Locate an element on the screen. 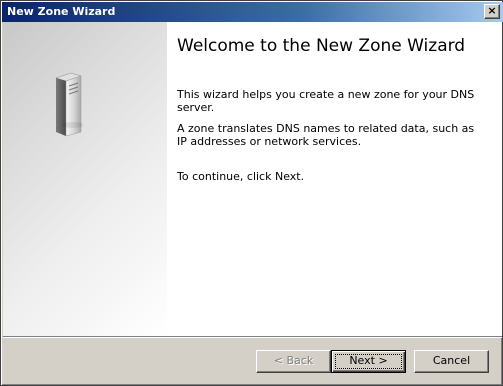 The width and height of the screenshot is (503, 386). next-button: Next > is located at coordinates (368, 361).